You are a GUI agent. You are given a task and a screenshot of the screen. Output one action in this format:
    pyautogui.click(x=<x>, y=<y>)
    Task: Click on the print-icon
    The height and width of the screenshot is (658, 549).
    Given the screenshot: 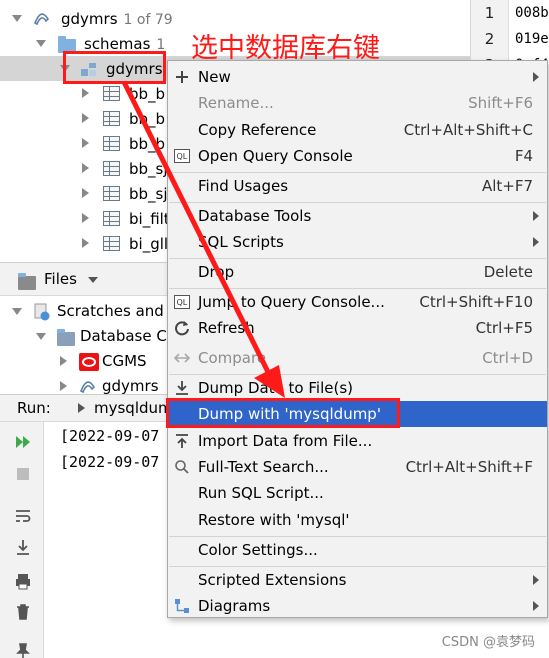 What is the action you would take?
    pyautogui.click(x=23, y=581)
    